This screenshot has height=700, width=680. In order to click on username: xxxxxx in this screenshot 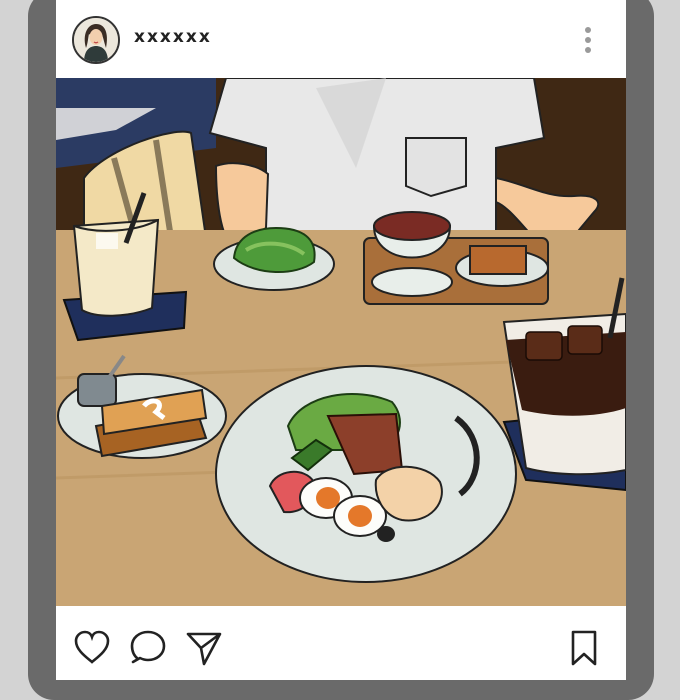, I will do `click(173, 37)`.